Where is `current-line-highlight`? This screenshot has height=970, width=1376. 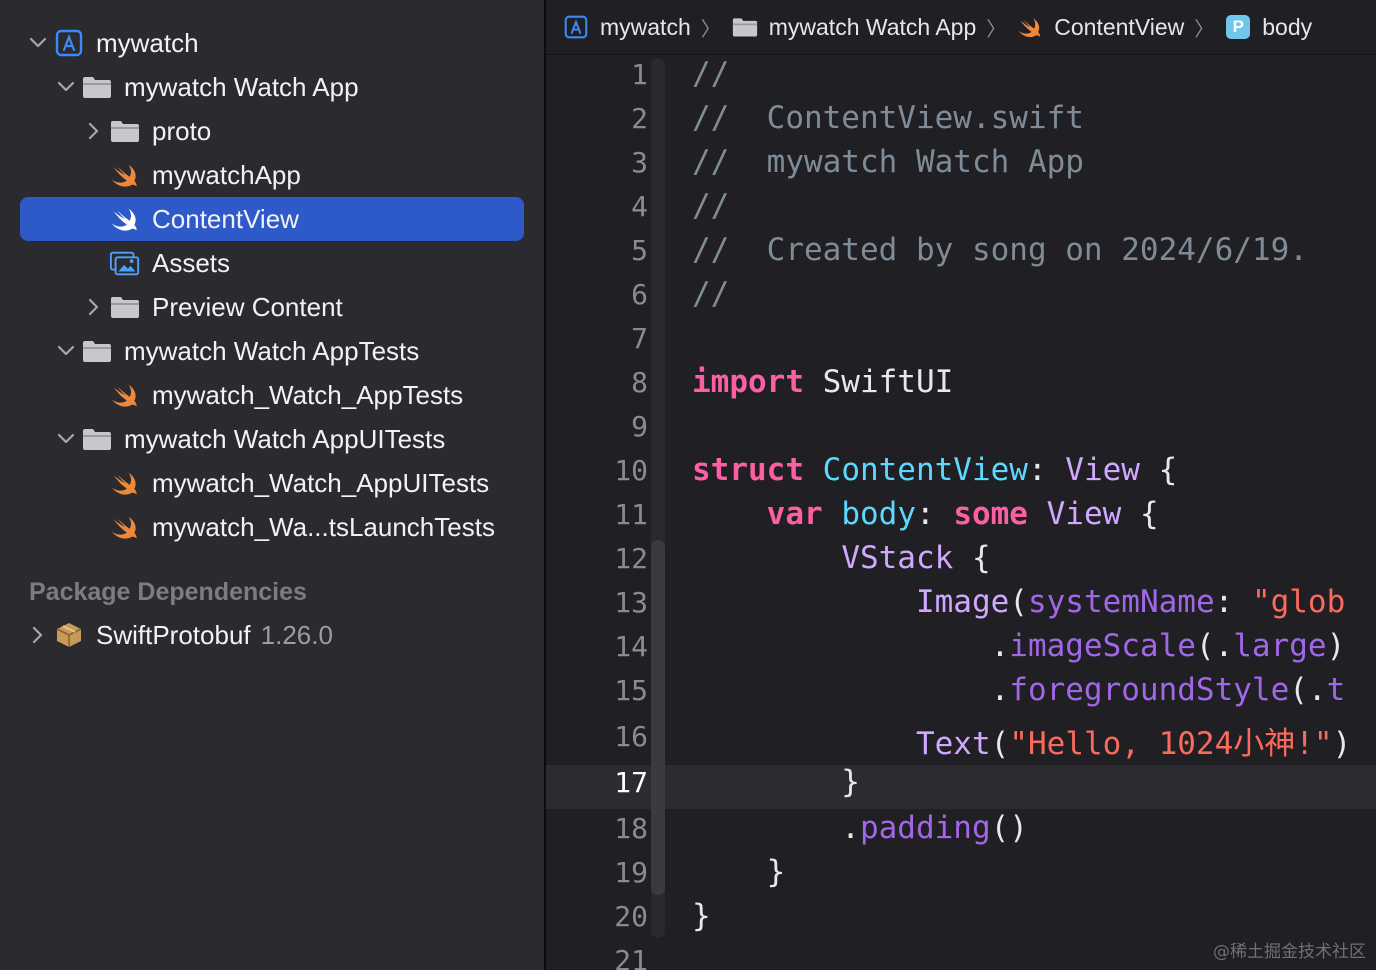 current-line-highlight is located at coordinates (961, 787).